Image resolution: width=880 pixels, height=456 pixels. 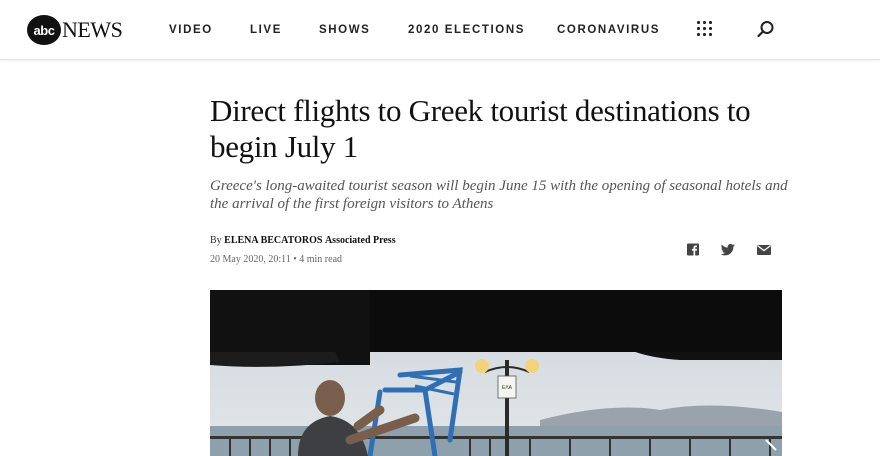 I want to click on nav-item-video: VIDEO, so click(x=191, y=30).